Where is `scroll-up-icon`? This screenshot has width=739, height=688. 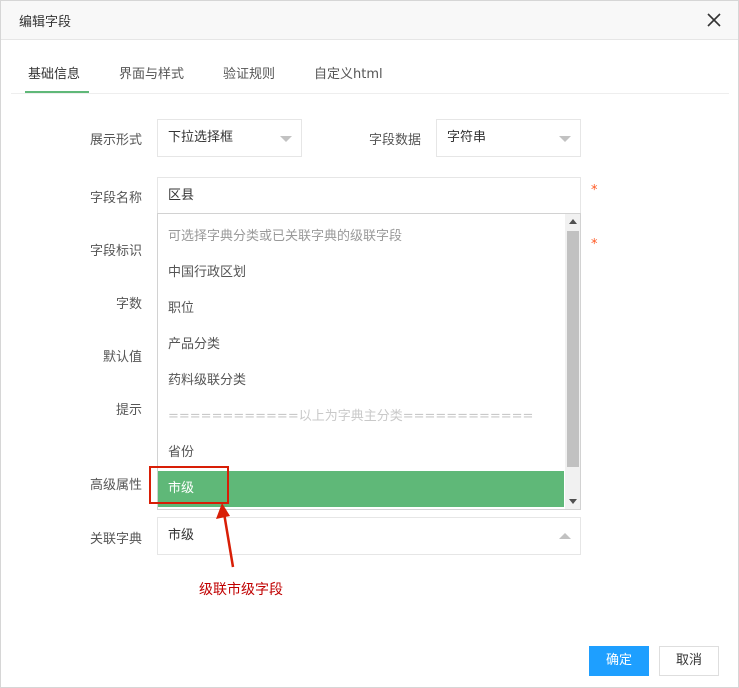 scroll-up-icon is located at coordinates (573, 221).